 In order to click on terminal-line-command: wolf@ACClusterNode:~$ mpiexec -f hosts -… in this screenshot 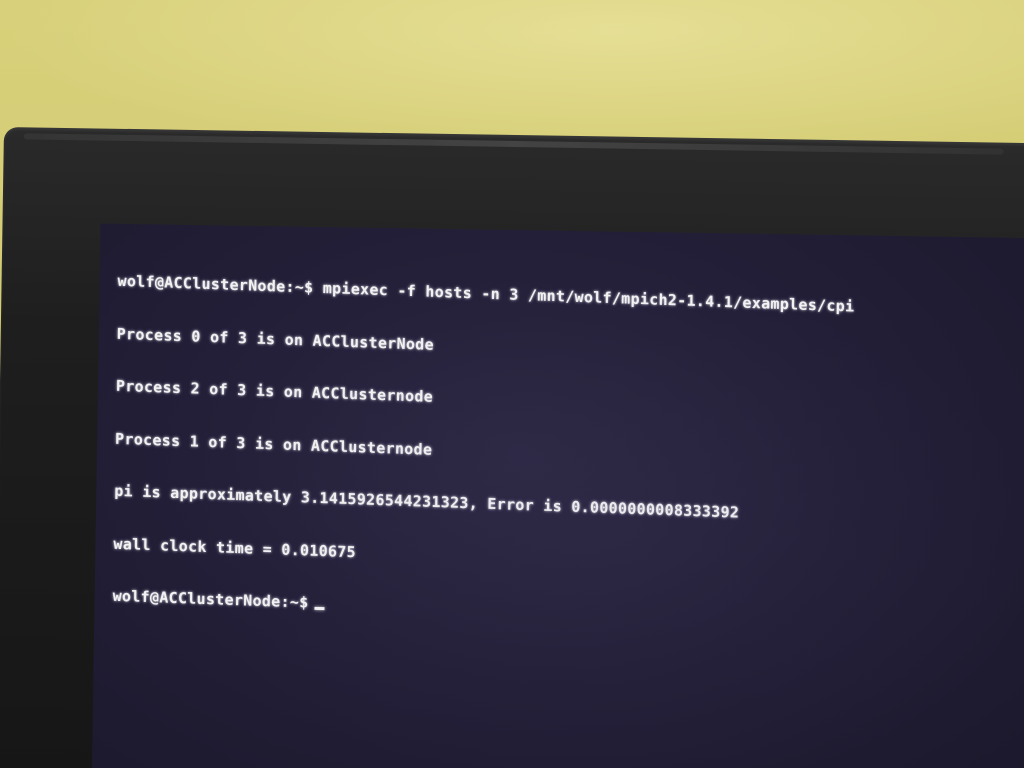, I will do `click(486, 293)`.